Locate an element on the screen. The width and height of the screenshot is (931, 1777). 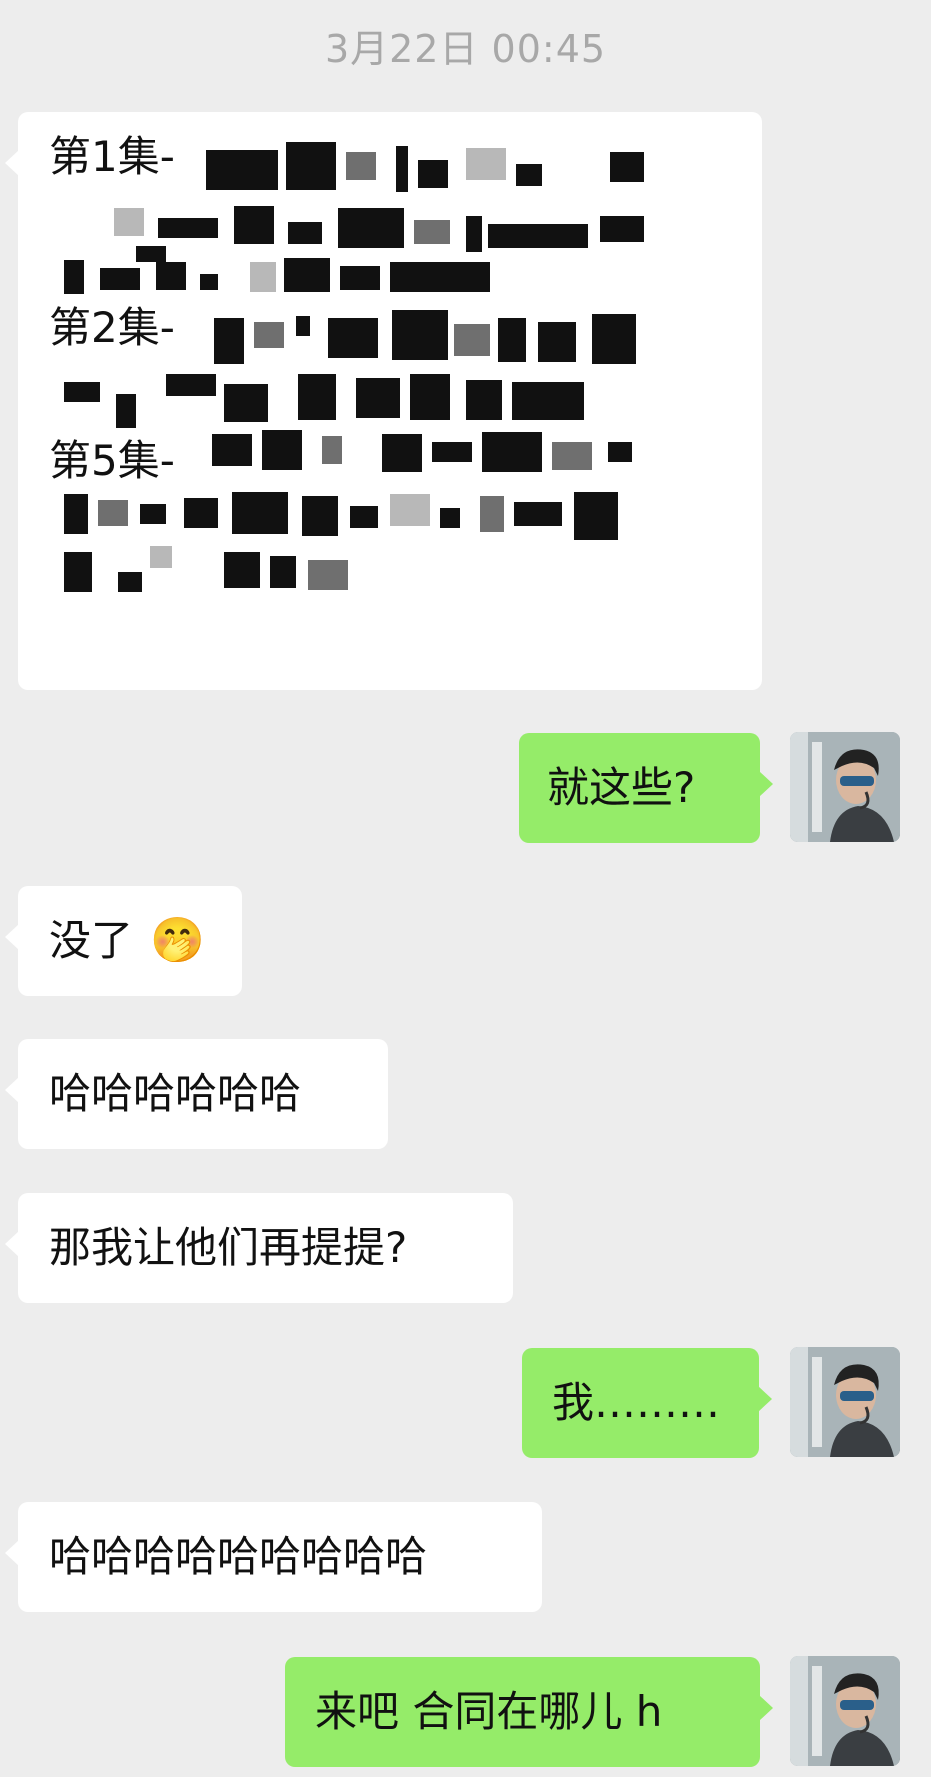
outgoing-message: 就这些? is located at coordinates (646, 788).